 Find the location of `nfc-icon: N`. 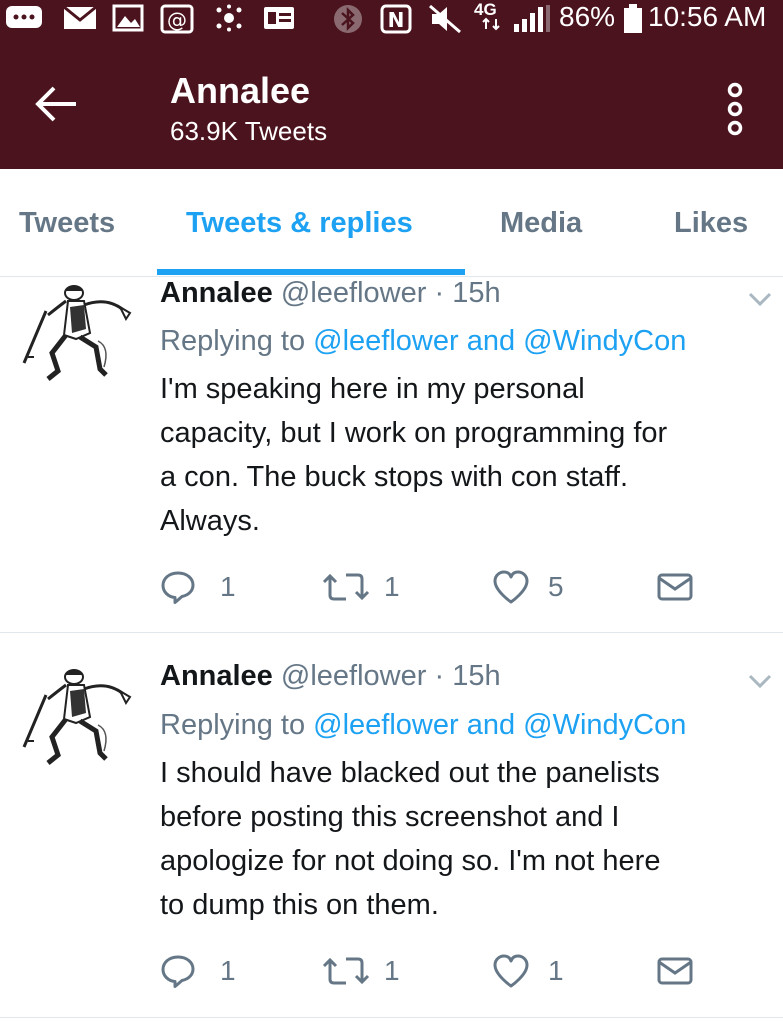

nfc-icon: N is located at coordinates (396, 19).